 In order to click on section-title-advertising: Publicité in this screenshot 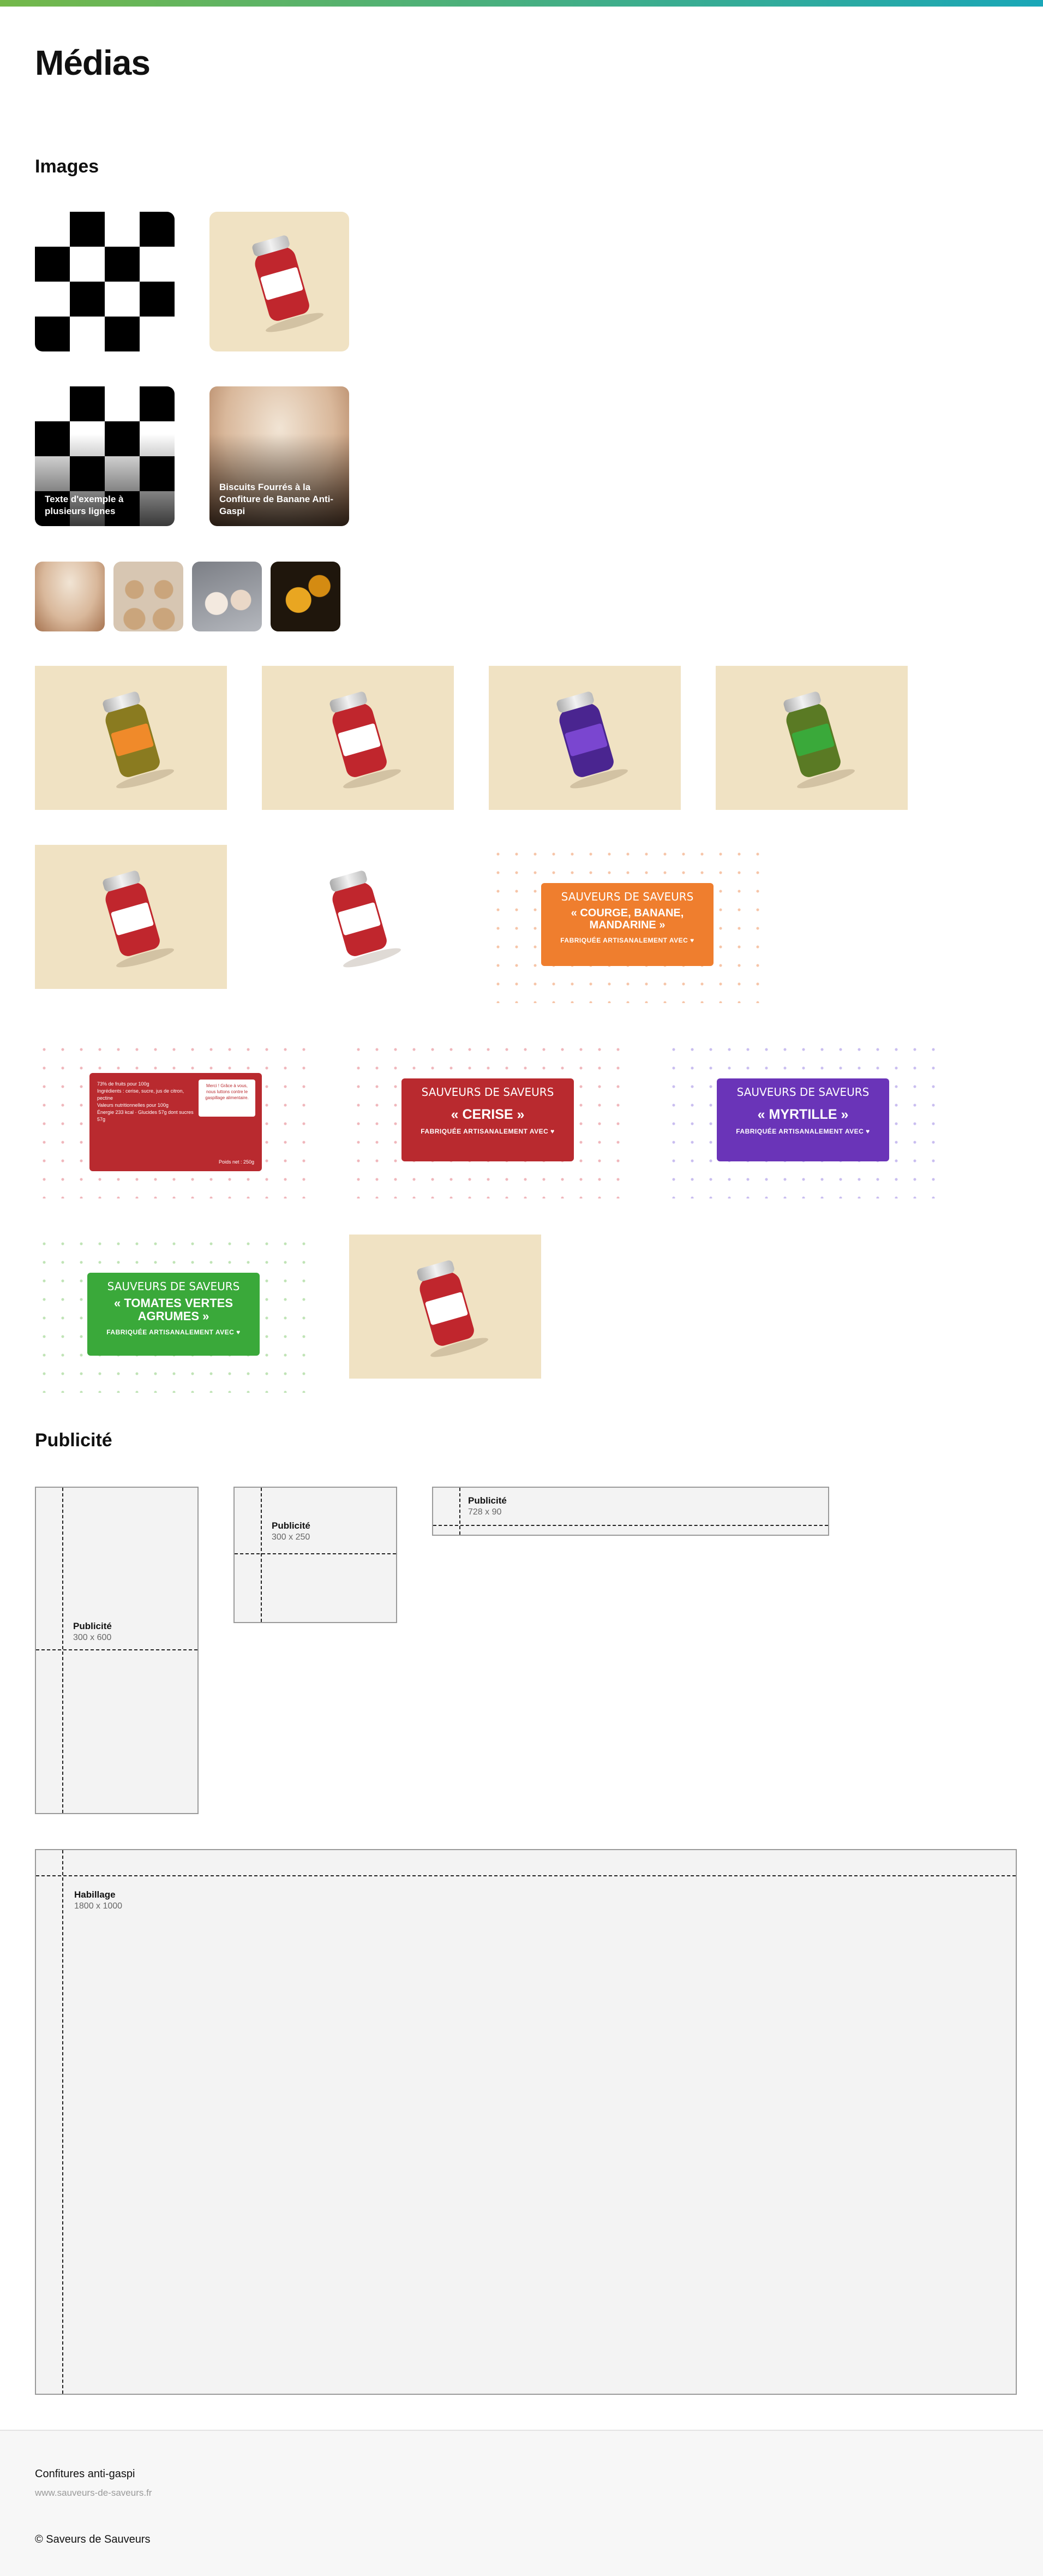, I will do `click(73, 1440)`.